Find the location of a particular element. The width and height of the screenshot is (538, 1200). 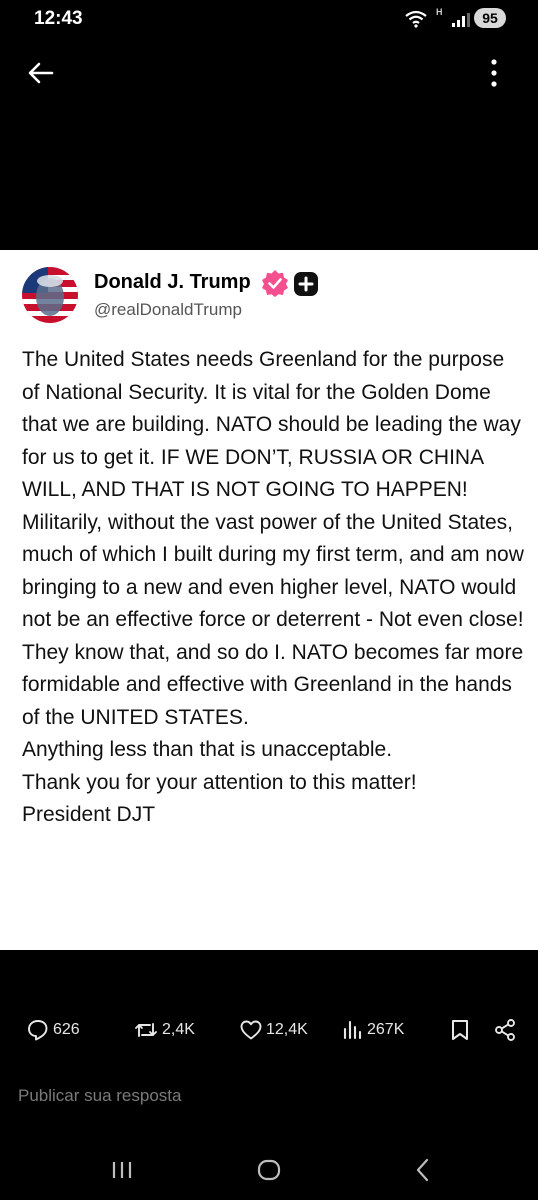

home-icon is located at coordinates (269, 1170).